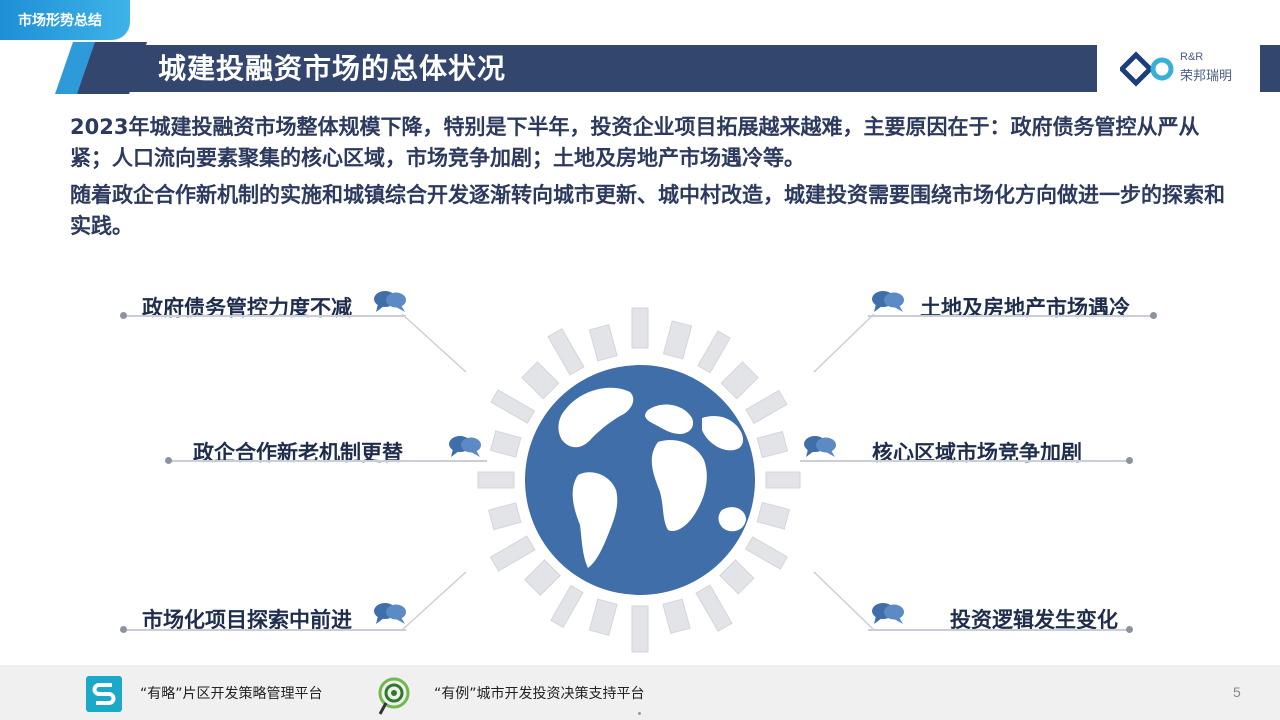 This screenshot has height=720, width=1280. What do you see at coordinates (231, 693) in the screenshot?
I see `platform-link-youlue: “有略”片区开发策略管理平台` at bounding box center [231, 693].